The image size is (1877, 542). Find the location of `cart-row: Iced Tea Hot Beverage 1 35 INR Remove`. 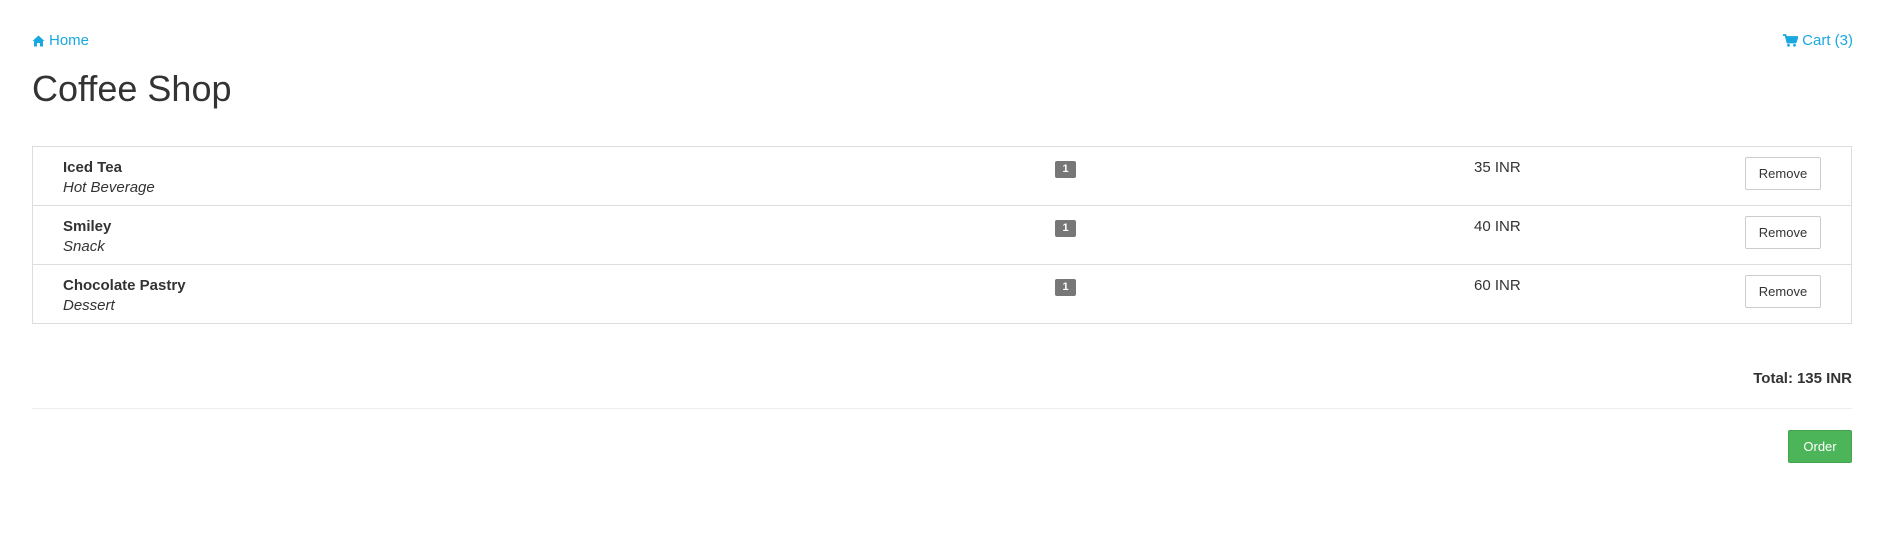

cart-row: Iced Tea Hot Beverage 1 35 INR Remove is located at coordinates (942, 176).